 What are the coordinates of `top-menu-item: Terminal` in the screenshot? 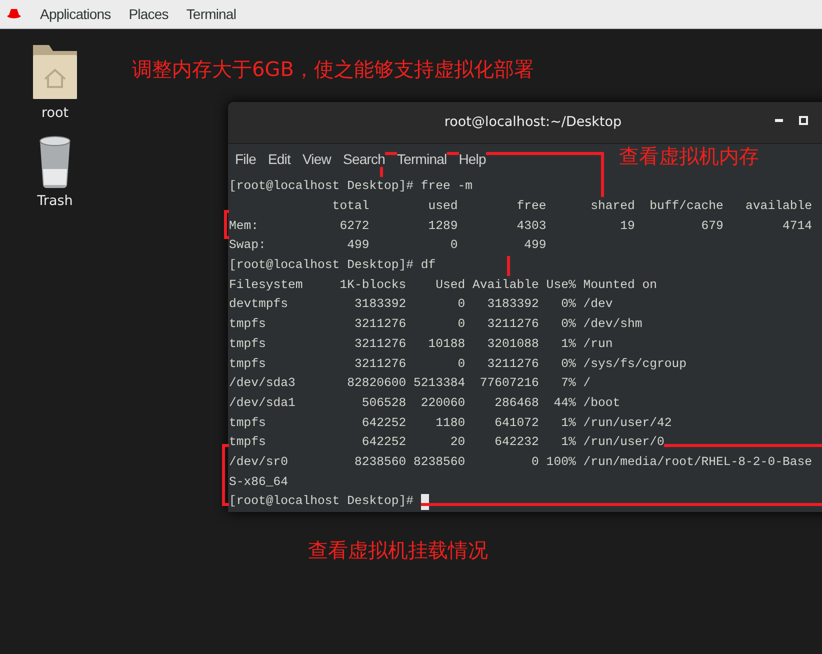 It's located at (211, 14).